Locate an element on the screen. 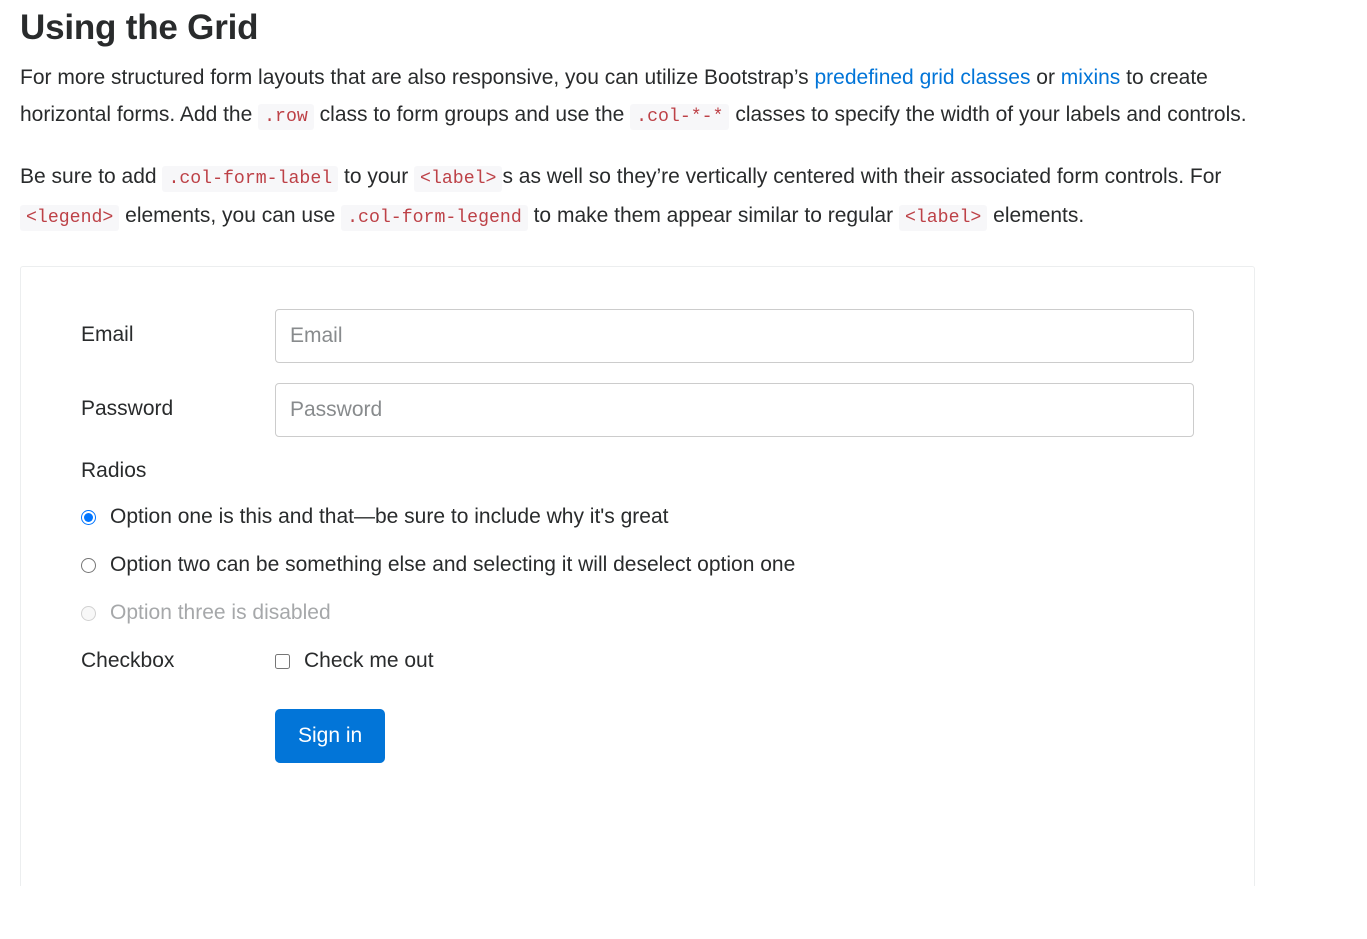 The image size is (1367, 939). email-control-wrapper is located at coordinates (734, 336).